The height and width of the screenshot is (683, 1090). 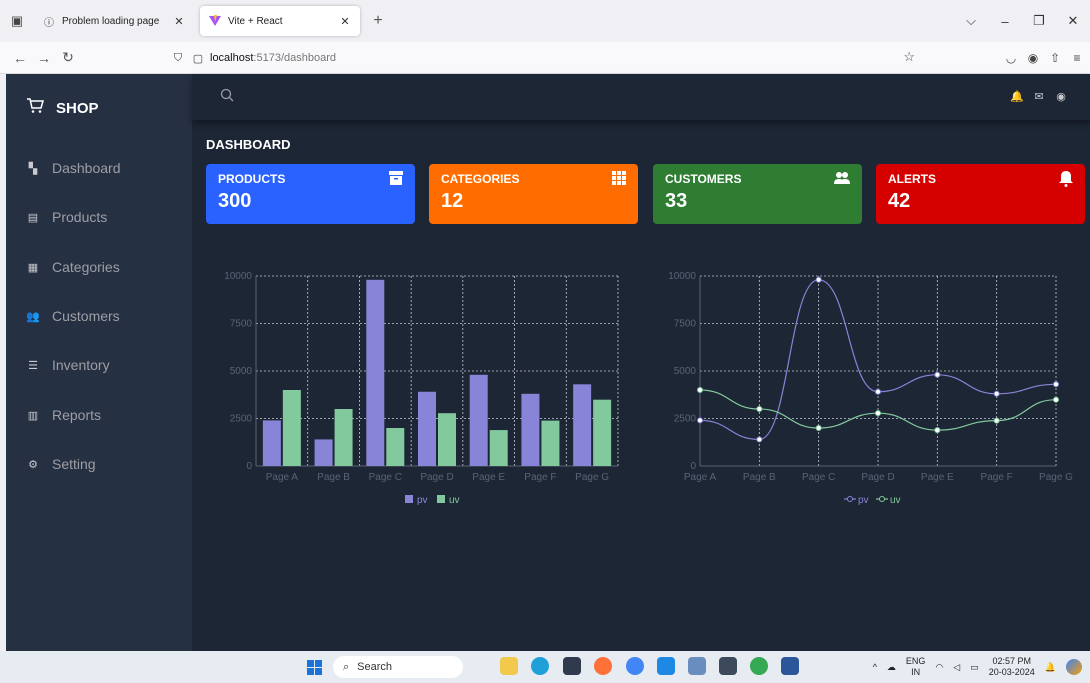 What do you see at coordinates (757, 194) in the screenshot?
I see `card-customers: CUSTOMERS 33` at bounding box center [757, 194].